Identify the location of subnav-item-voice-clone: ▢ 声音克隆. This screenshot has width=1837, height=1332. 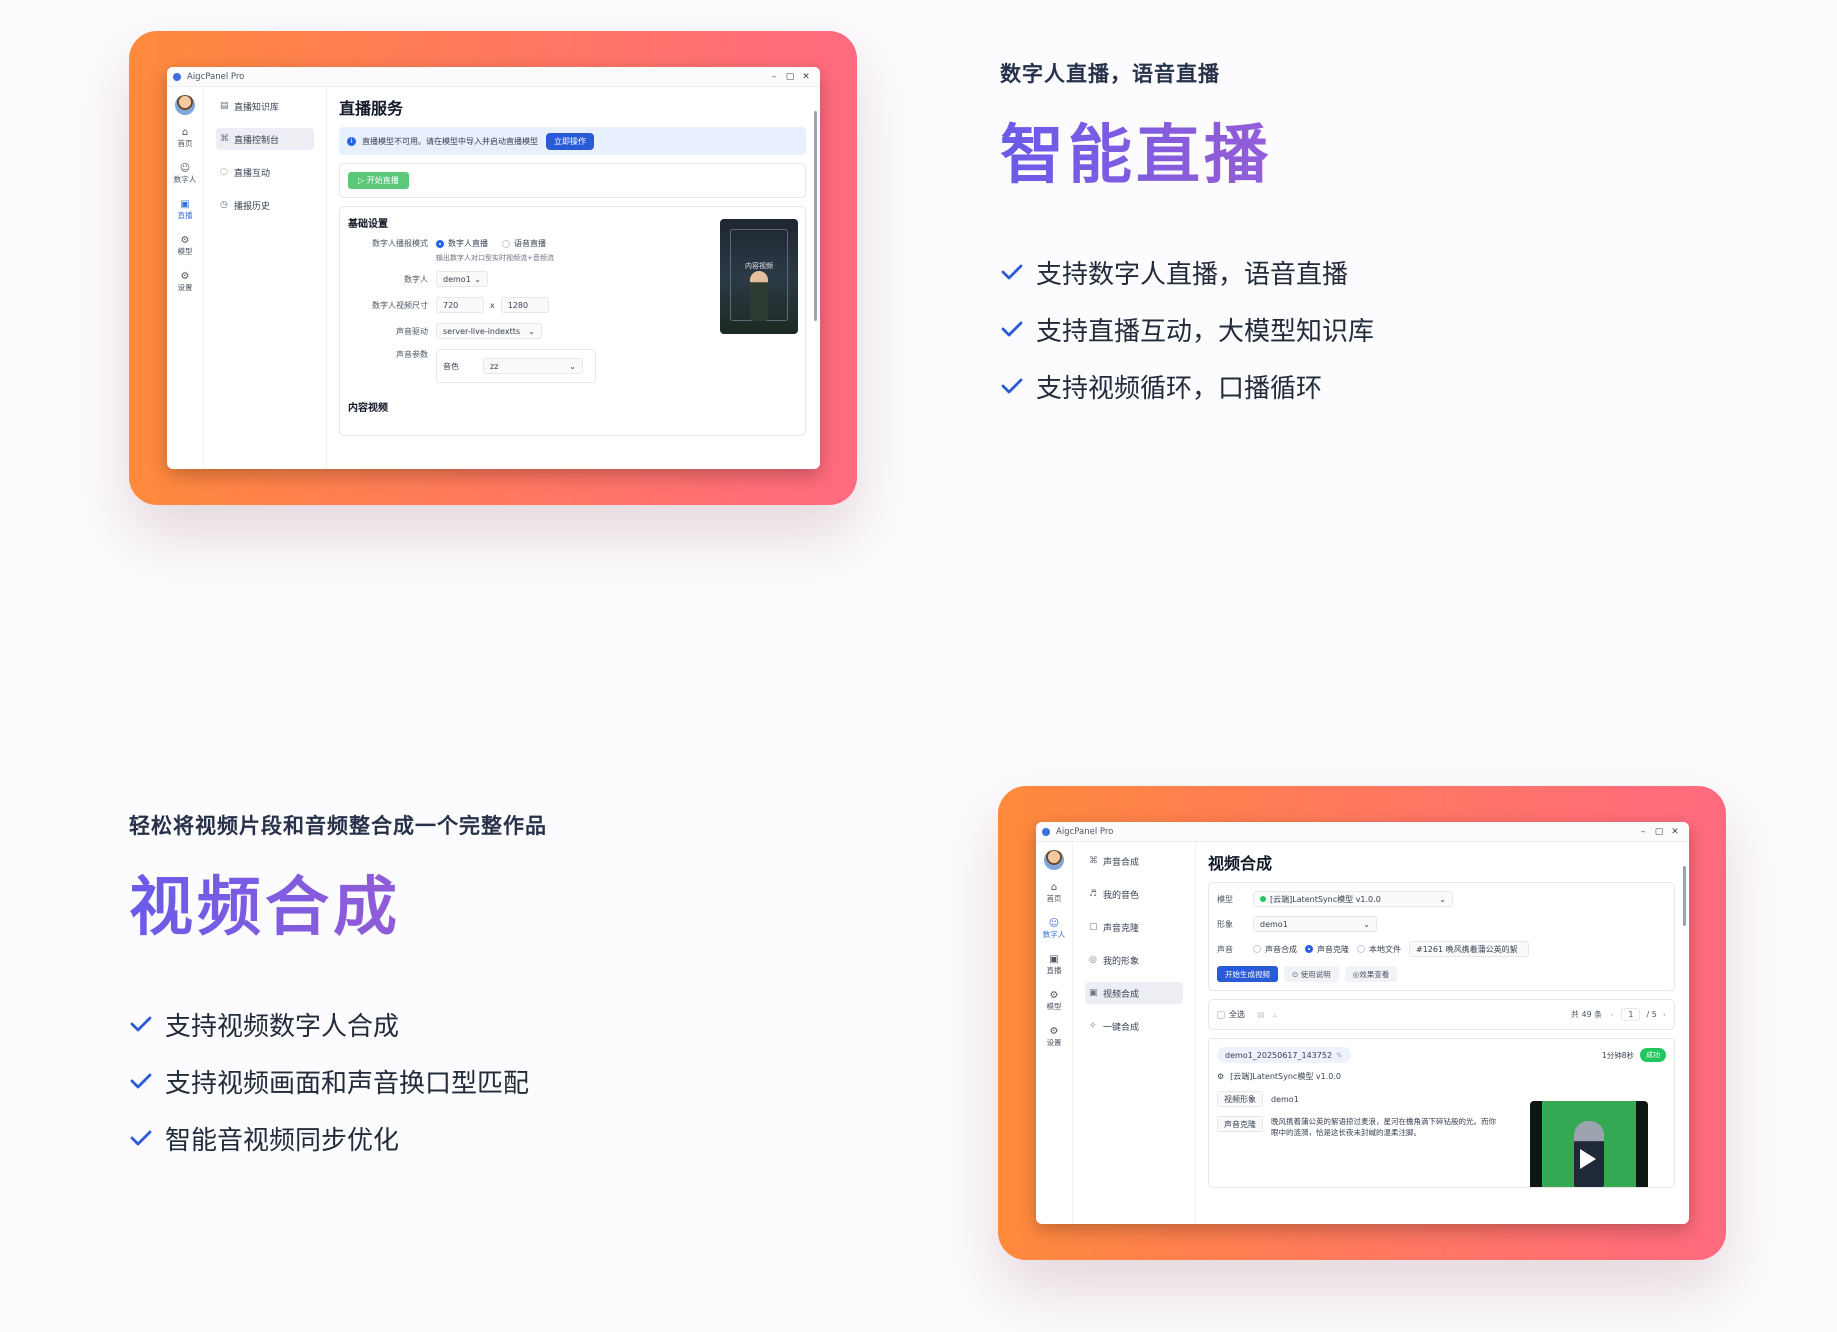
(1134, 927).